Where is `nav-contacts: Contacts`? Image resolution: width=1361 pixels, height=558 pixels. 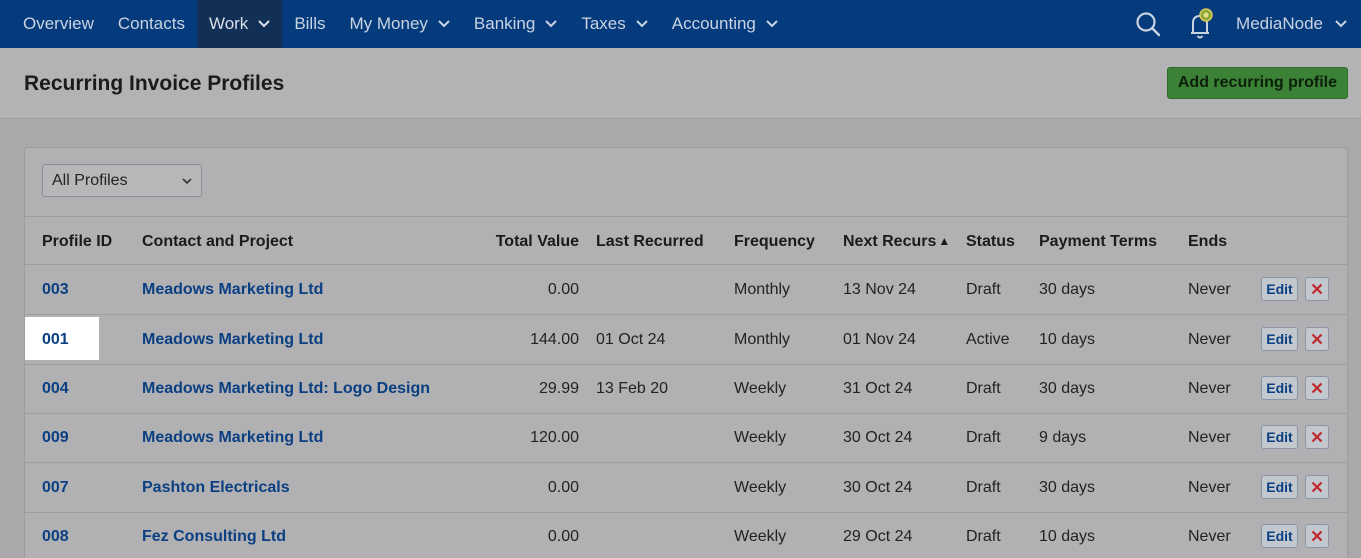 nav-contacts: Contacts is located at coordinates (151, 24).